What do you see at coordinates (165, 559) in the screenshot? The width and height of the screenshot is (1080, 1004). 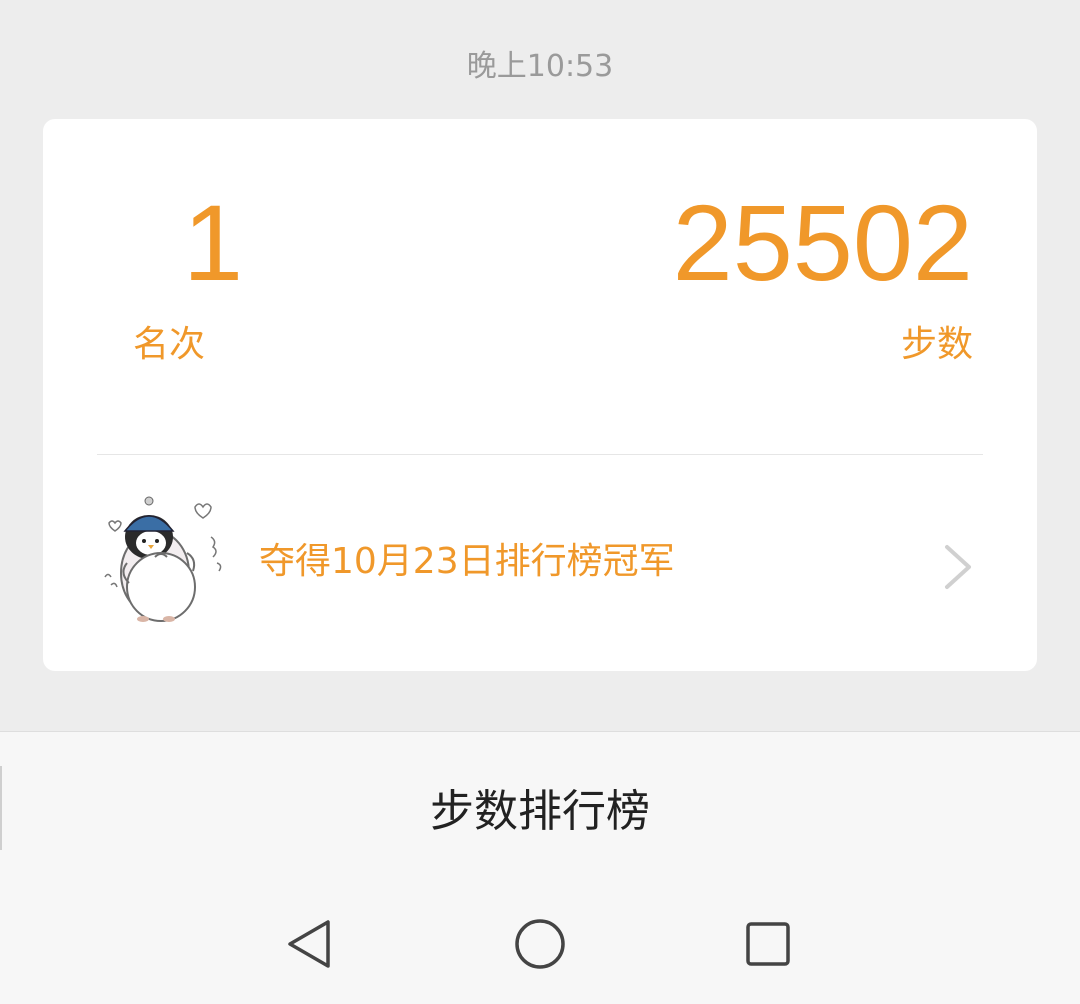 I see `penguin-sticker-icon` at bounding box center [165, 559].